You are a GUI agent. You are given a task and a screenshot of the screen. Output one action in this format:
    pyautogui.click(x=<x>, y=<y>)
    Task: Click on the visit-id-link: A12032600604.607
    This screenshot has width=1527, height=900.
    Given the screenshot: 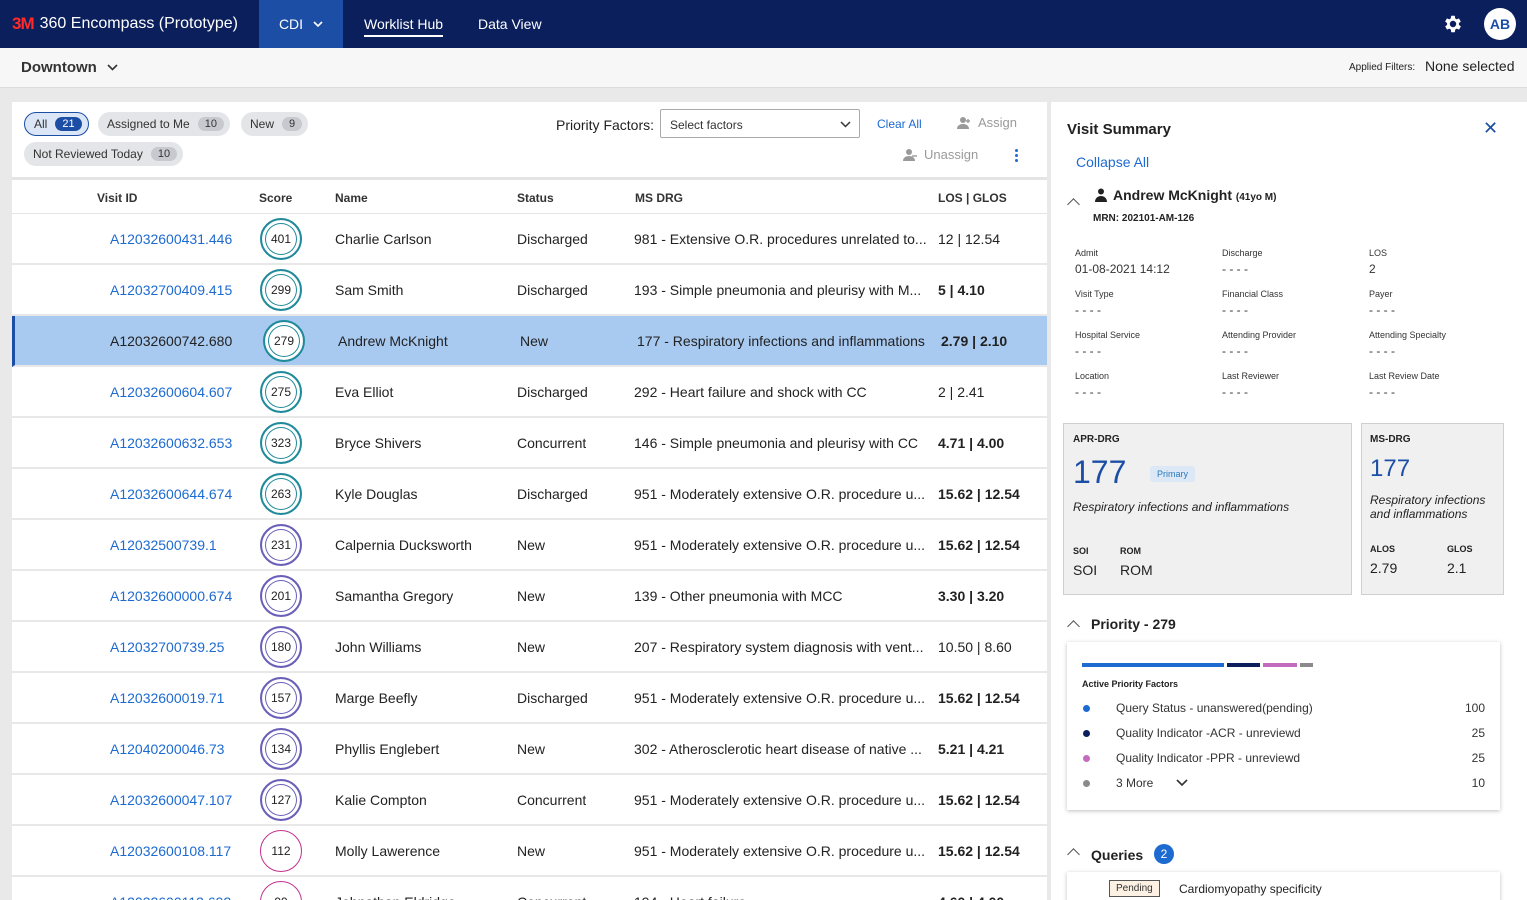 What is the action you would take?
    pyautogui.click(x=171, y=392)
    